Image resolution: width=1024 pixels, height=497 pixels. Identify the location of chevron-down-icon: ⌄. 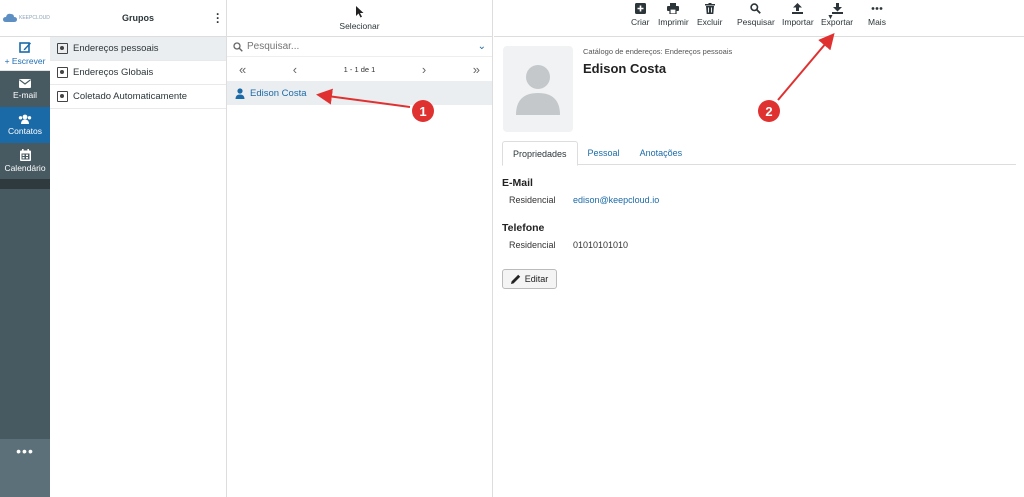
(482, 46).